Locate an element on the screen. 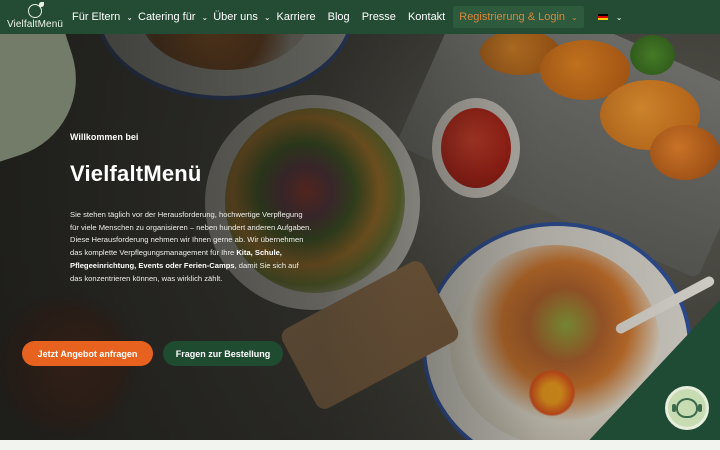  nav-item-fuer-eltern: Für Eltern ⌄ is located at coordinates (102, 17).